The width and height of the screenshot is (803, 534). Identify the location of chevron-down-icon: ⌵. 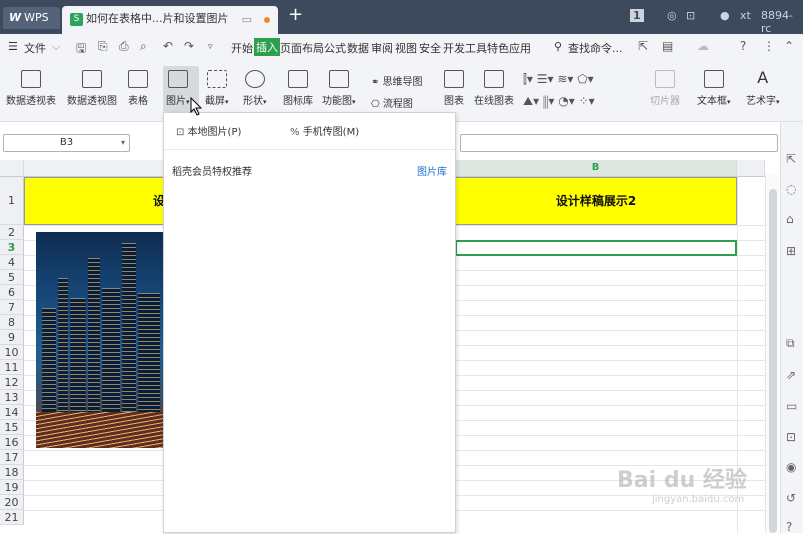
(56, 47).